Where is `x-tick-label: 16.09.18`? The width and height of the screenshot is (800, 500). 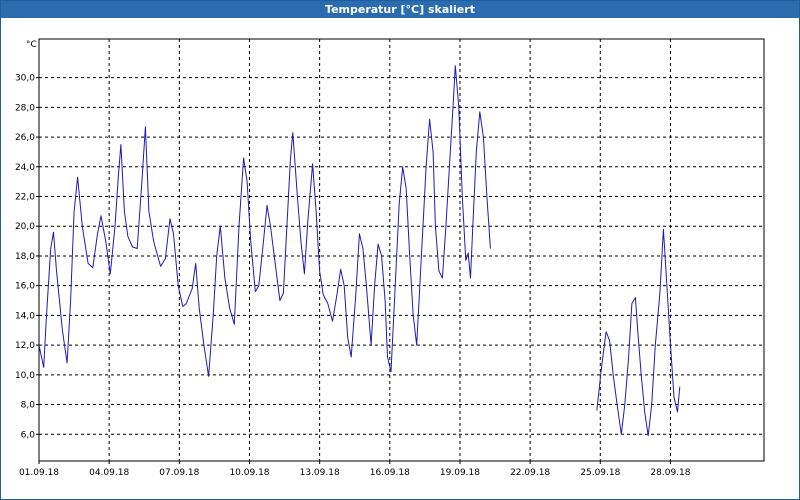 x-tick-label: 16.09.18 is located at coordinates (390, 473).